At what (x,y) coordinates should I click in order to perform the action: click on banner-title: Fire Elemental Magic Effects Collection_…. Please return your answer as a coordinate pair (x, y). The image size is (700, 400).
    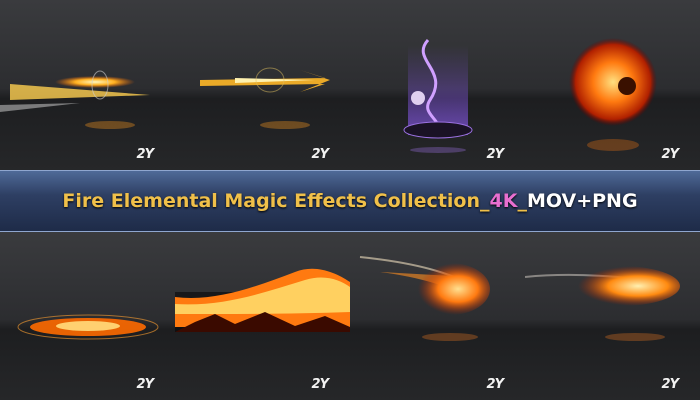
    Looking at the image, I should click on (349, 201).